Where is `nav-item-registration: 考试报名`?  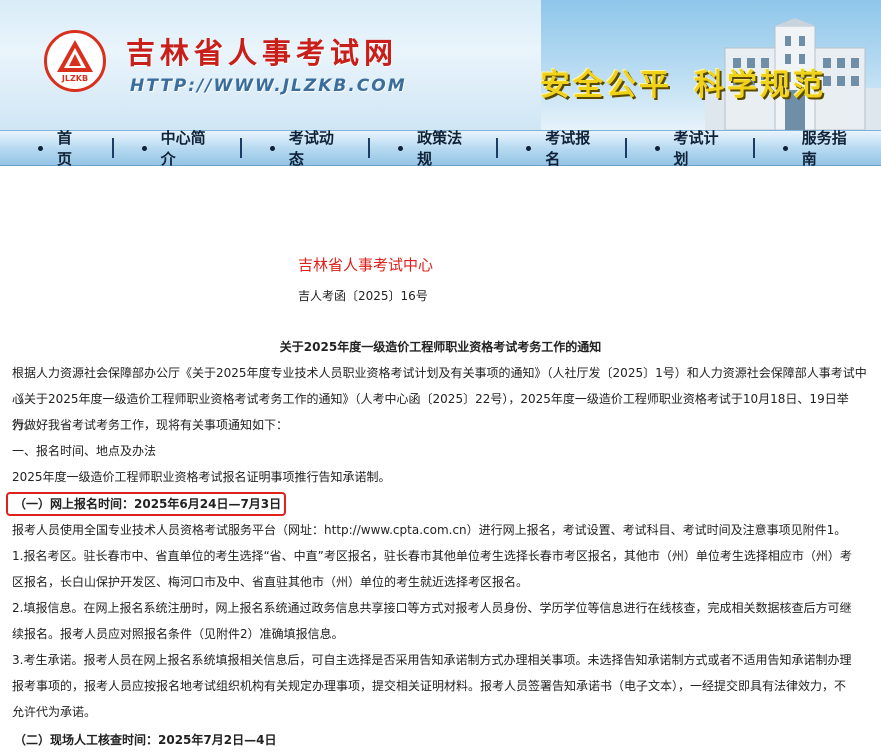 nav-item-registration: 考试报名 is located at coordinates (562, 148).